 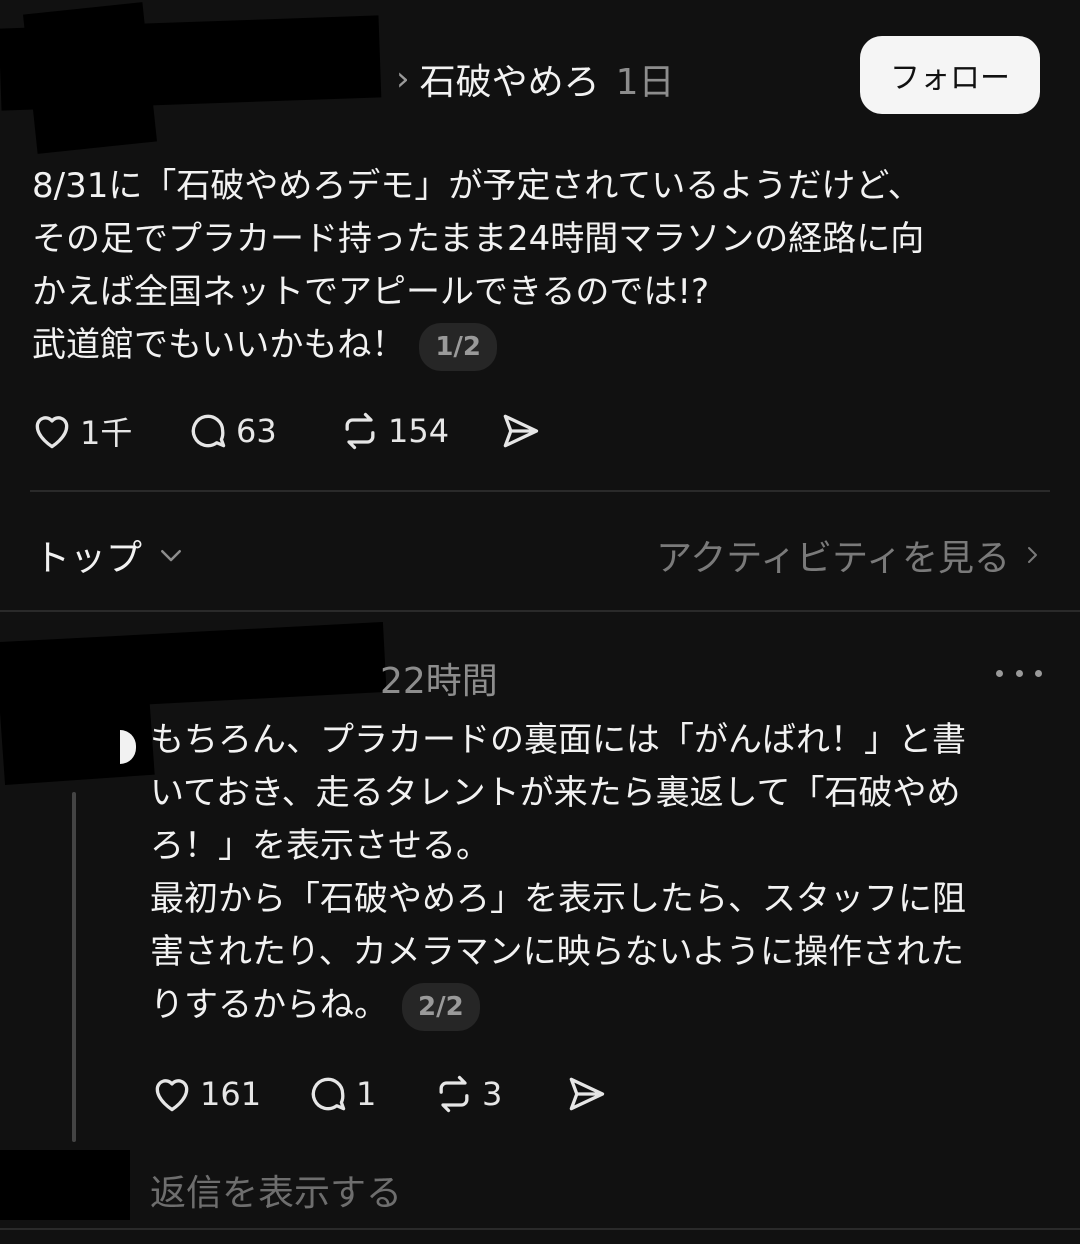 I want to click on chevron-right-icon: ›, so click(x=403, y=79).